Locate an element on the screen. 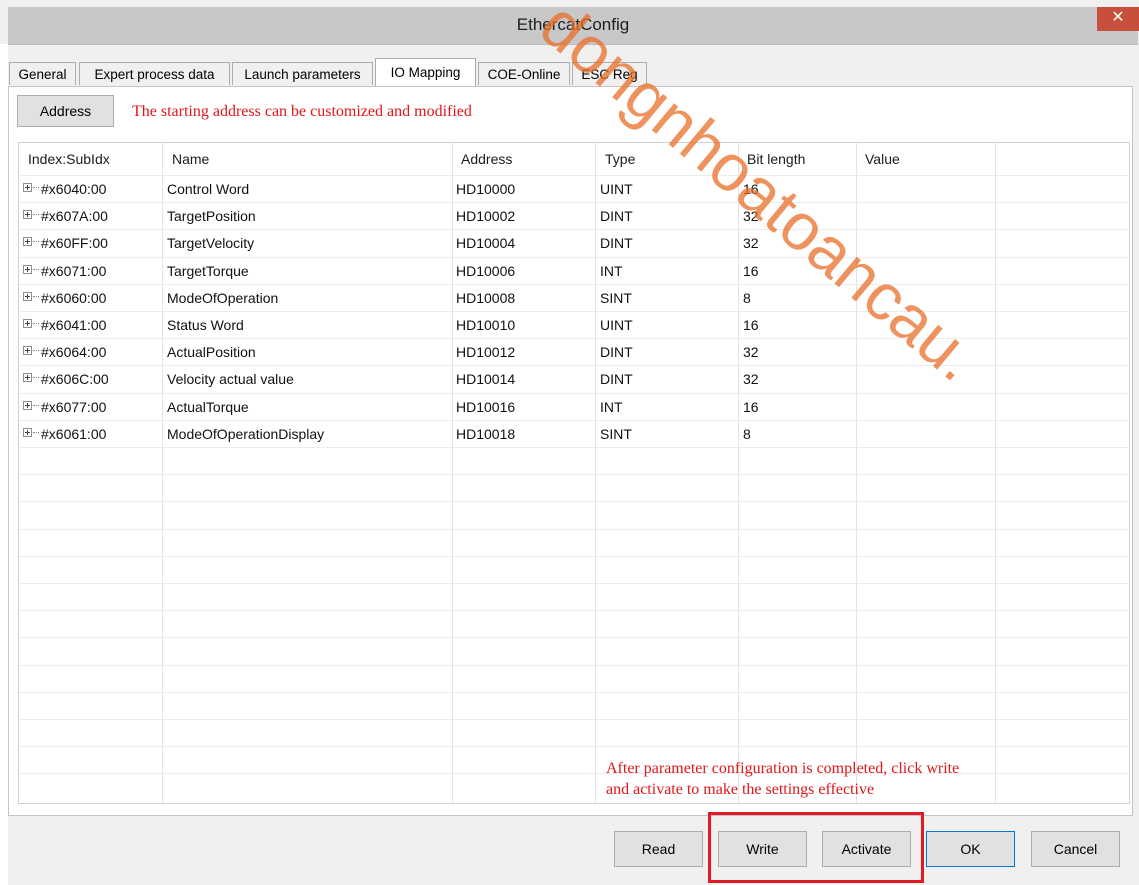 The height and width of the screenshot is (885, 1139). cell-name: Control Word is located at coordinates (208, 189).